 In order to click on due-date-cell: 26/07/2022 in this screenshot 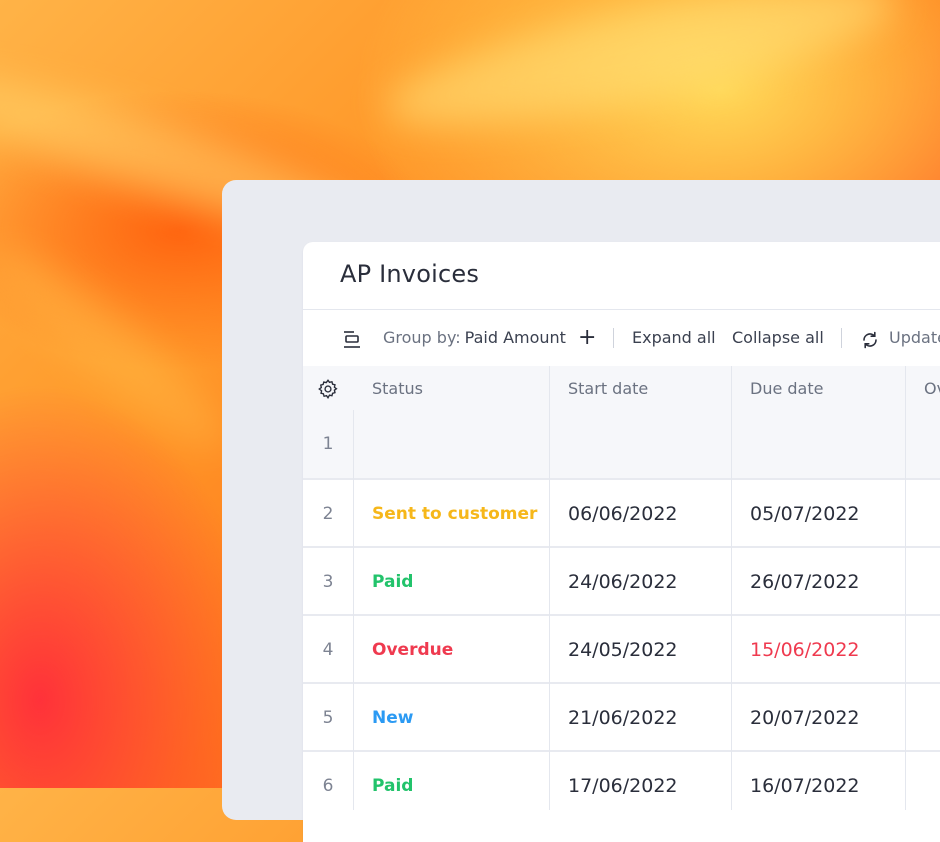, I will do `click(818, 582)`.